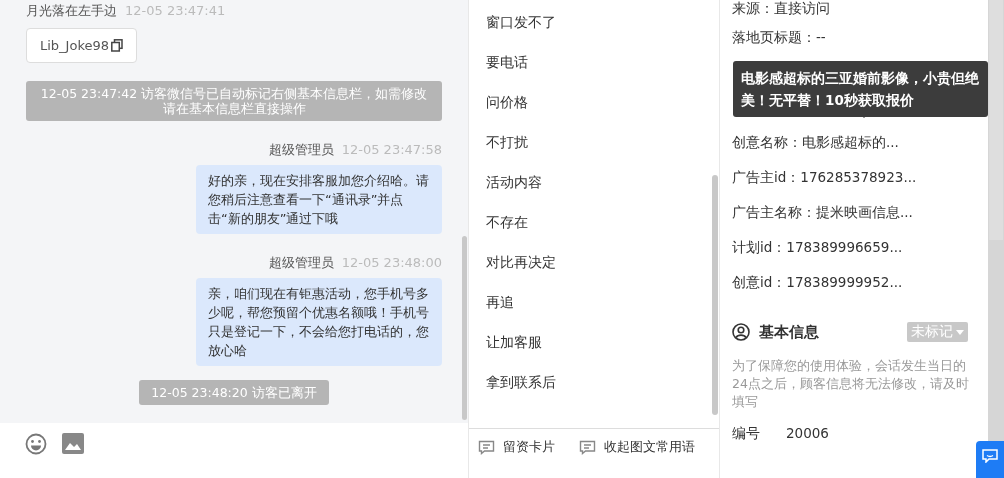 This screenshot has height=478, width=1004. Describe the element at coordinates (990, 456) in the screenshot. I see `message-icon` at that location.